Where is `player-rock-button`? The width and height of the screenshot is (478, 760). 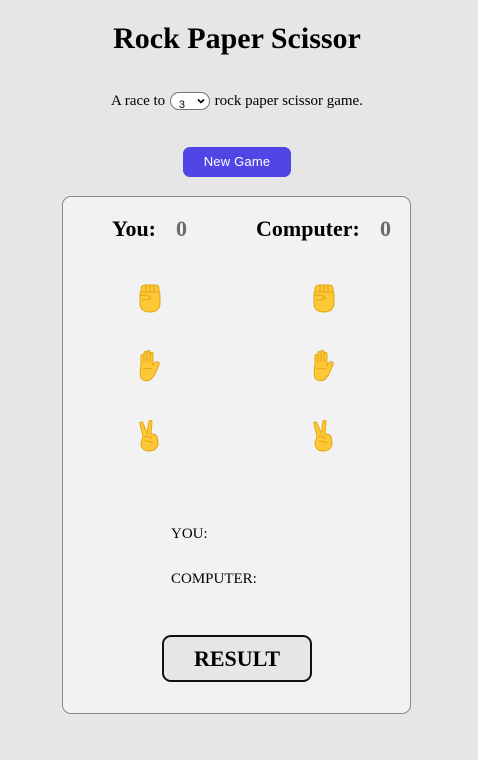
player-rock-button is located at coordinates (149, 297).